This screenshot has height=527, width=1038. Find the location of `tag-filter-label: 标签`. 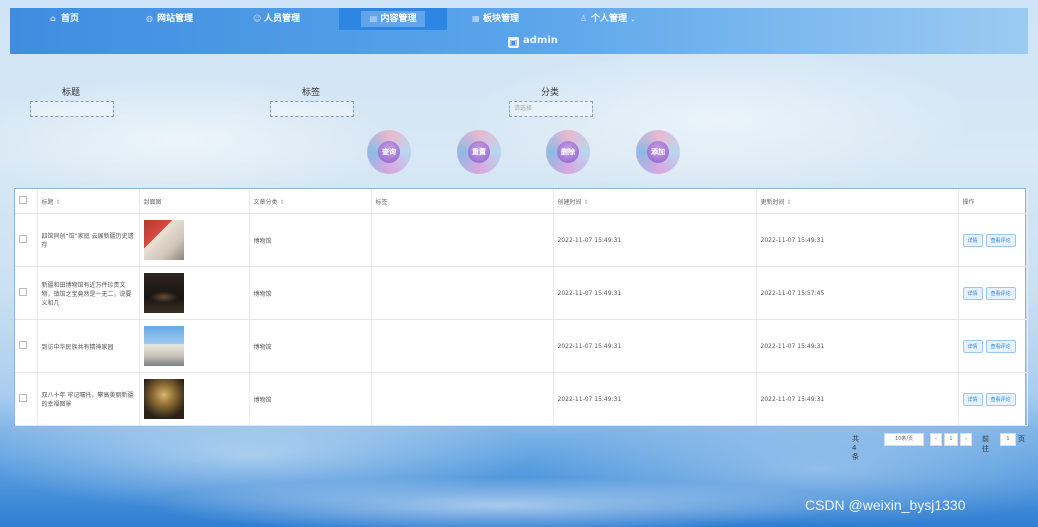

tag-filter-label: 标签 is located at coordinates (311, 93).